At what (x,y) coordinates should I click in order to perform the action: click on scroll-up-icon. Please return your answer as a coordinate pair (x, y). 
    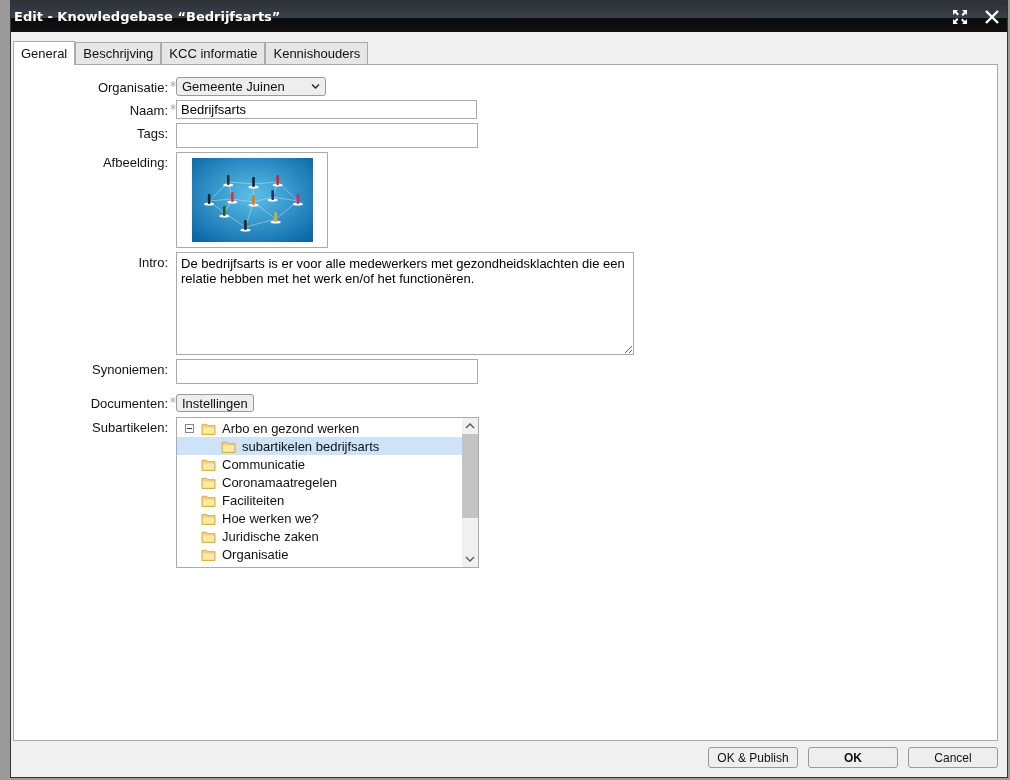
    Looking at the image, I should click on (470, 426).